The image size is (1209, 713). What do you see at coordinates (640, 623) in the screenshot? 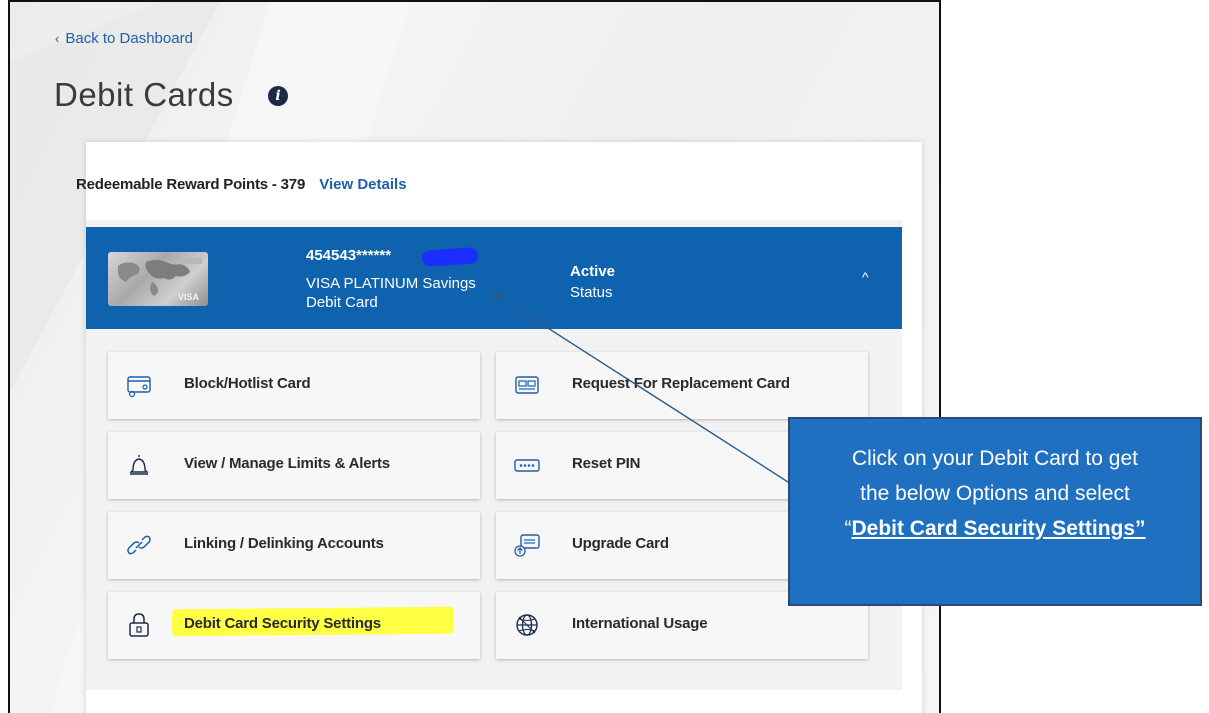
I see `option-label: International Usage` at bounding box center [640, 623].